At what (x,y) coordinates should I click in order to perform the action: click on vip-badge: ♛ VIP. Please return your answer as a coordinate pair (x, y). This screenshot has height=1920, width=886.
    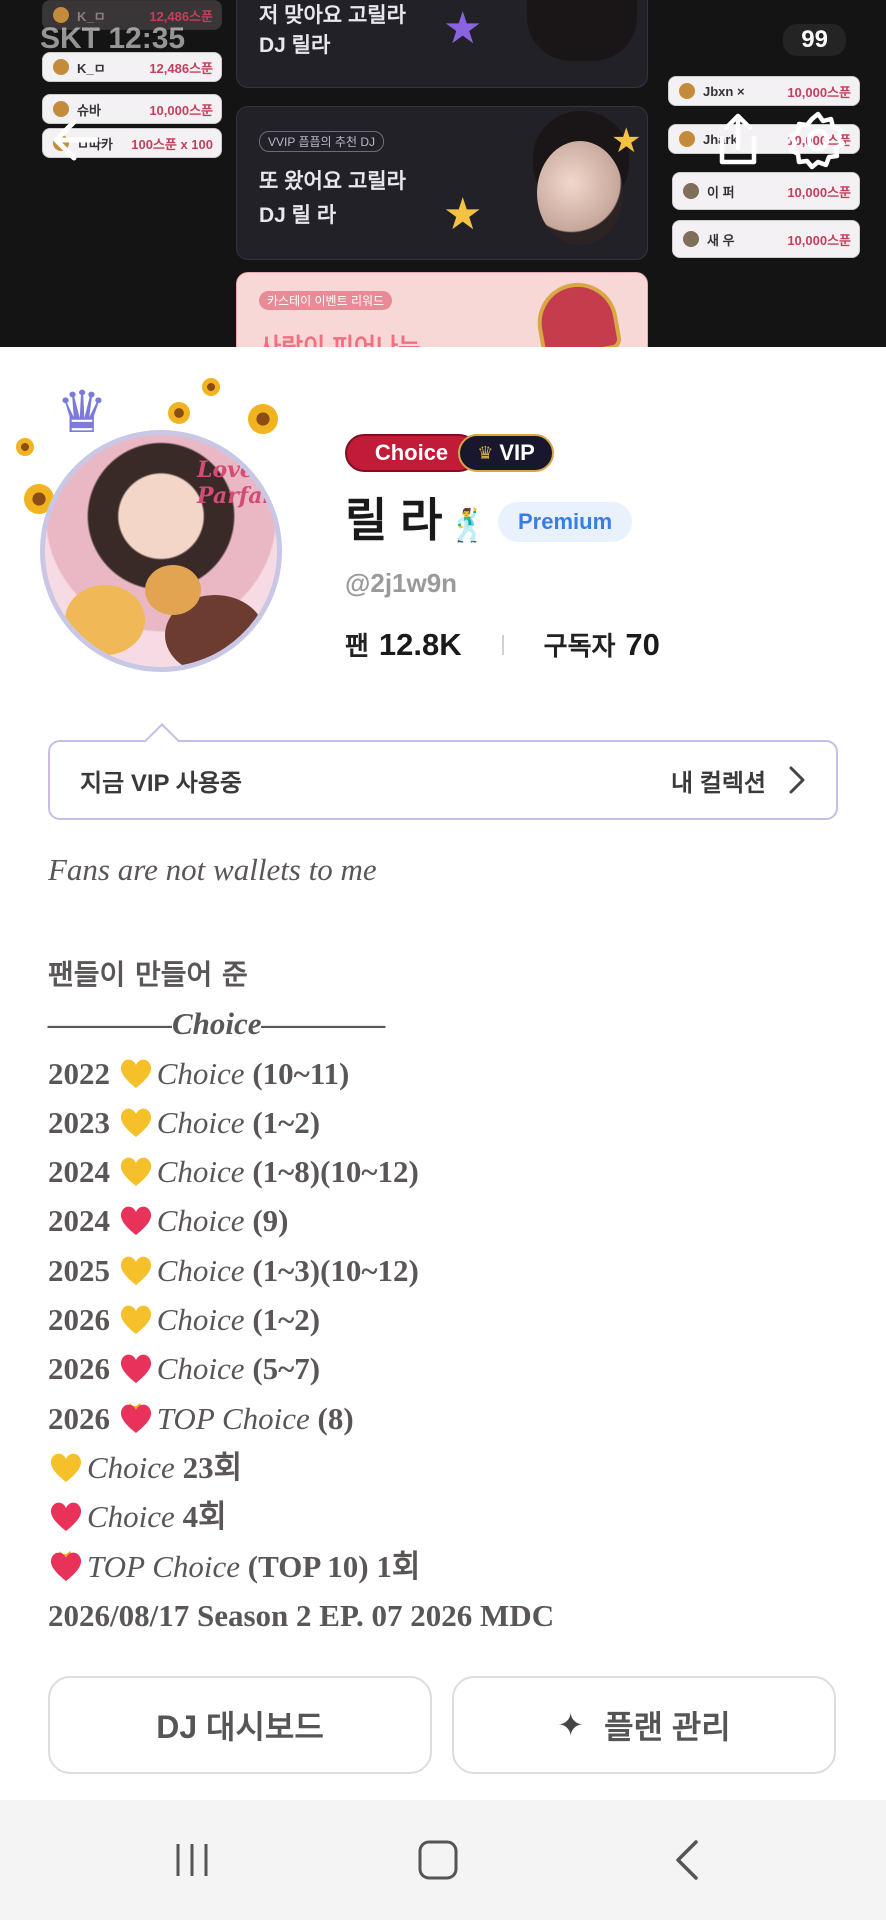
    Looking at the image, I should click on (506, 453).